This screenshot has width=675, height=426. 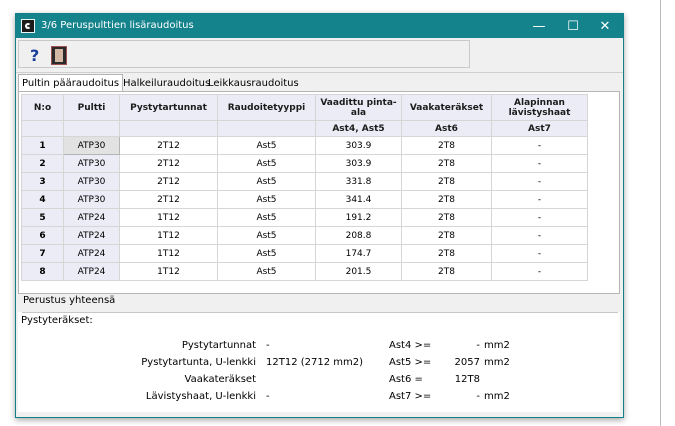 What do you see at coordinates (539, 128) in the screenshot?
I see `subheader-cell: Ast7` at bounding box center [539, 128].